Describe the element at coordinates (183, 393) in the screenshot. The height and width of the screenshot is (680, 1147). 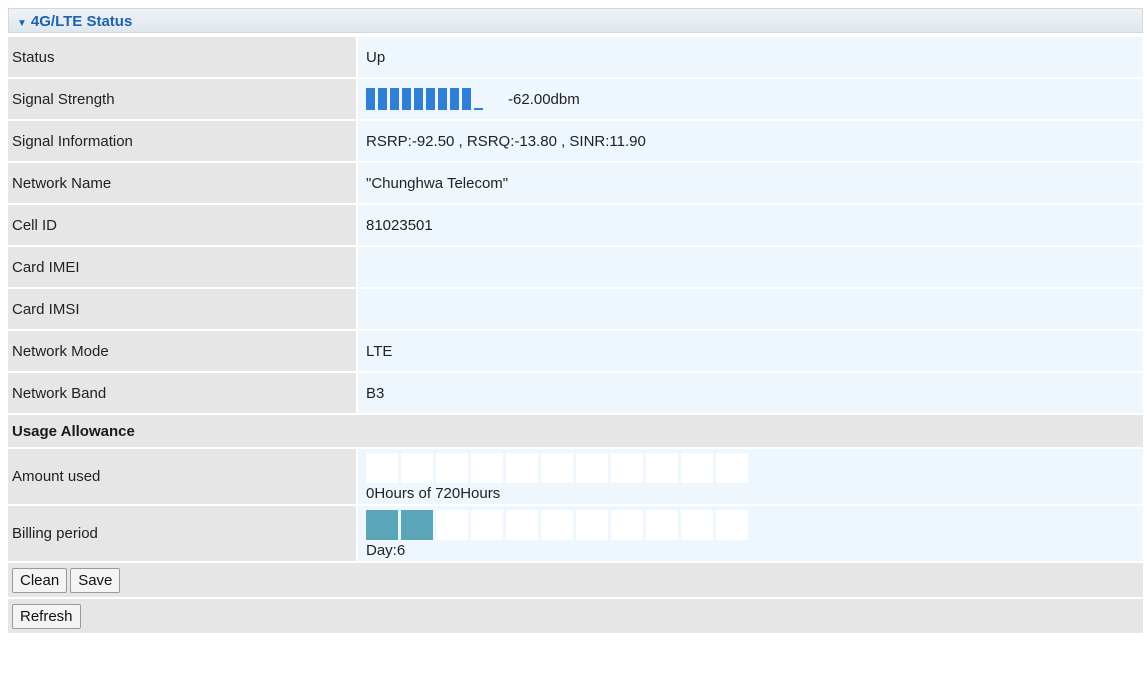
I see `row-label: Network Band` at that location.